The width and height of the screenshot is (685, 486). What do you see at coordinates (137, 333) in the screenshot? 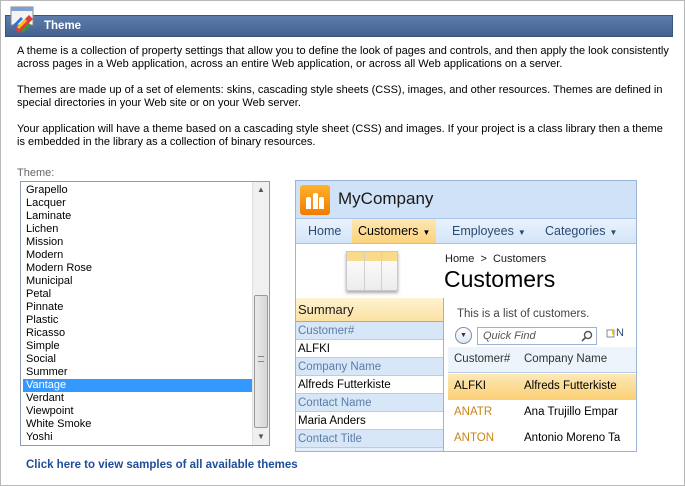
I see `theme-option: Ricasso` at bounding box center [137, 333].